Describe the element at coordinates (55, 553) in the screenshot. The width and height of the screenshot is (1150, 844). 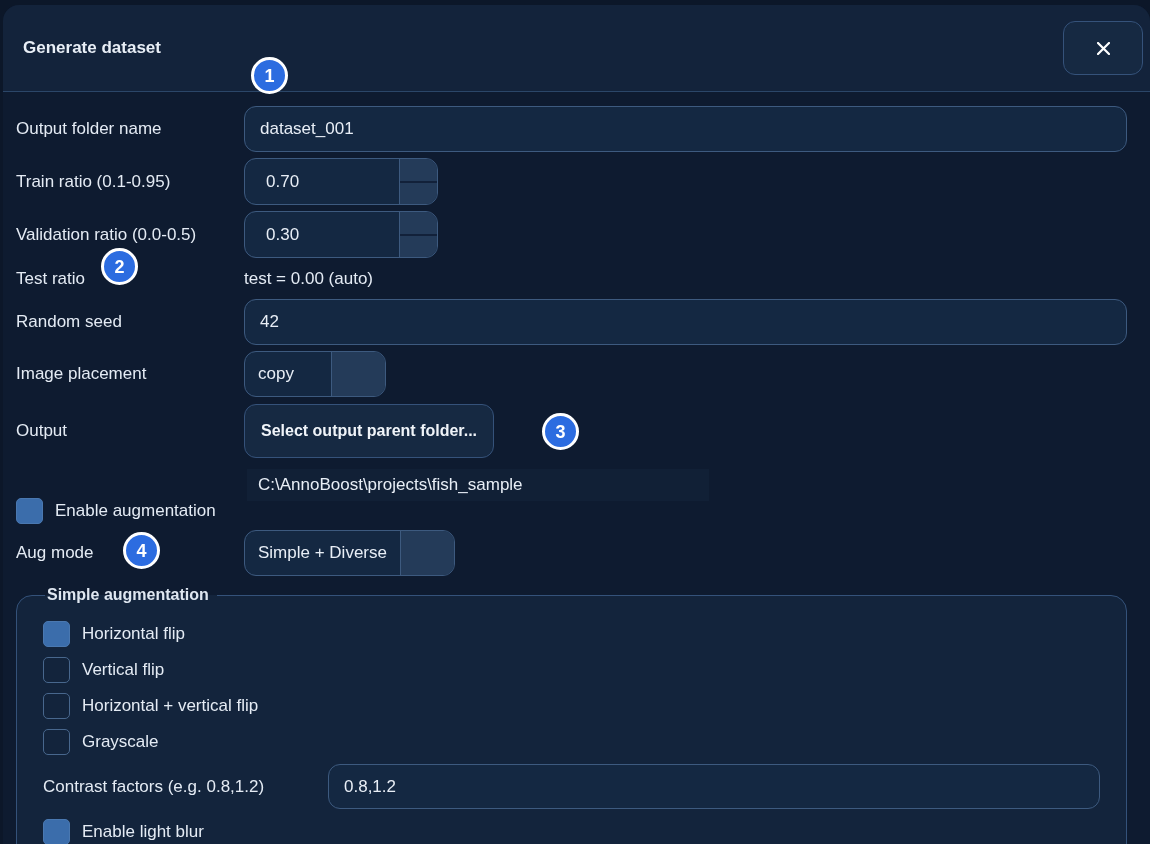
I see `field-label: Aug mode` at that location.